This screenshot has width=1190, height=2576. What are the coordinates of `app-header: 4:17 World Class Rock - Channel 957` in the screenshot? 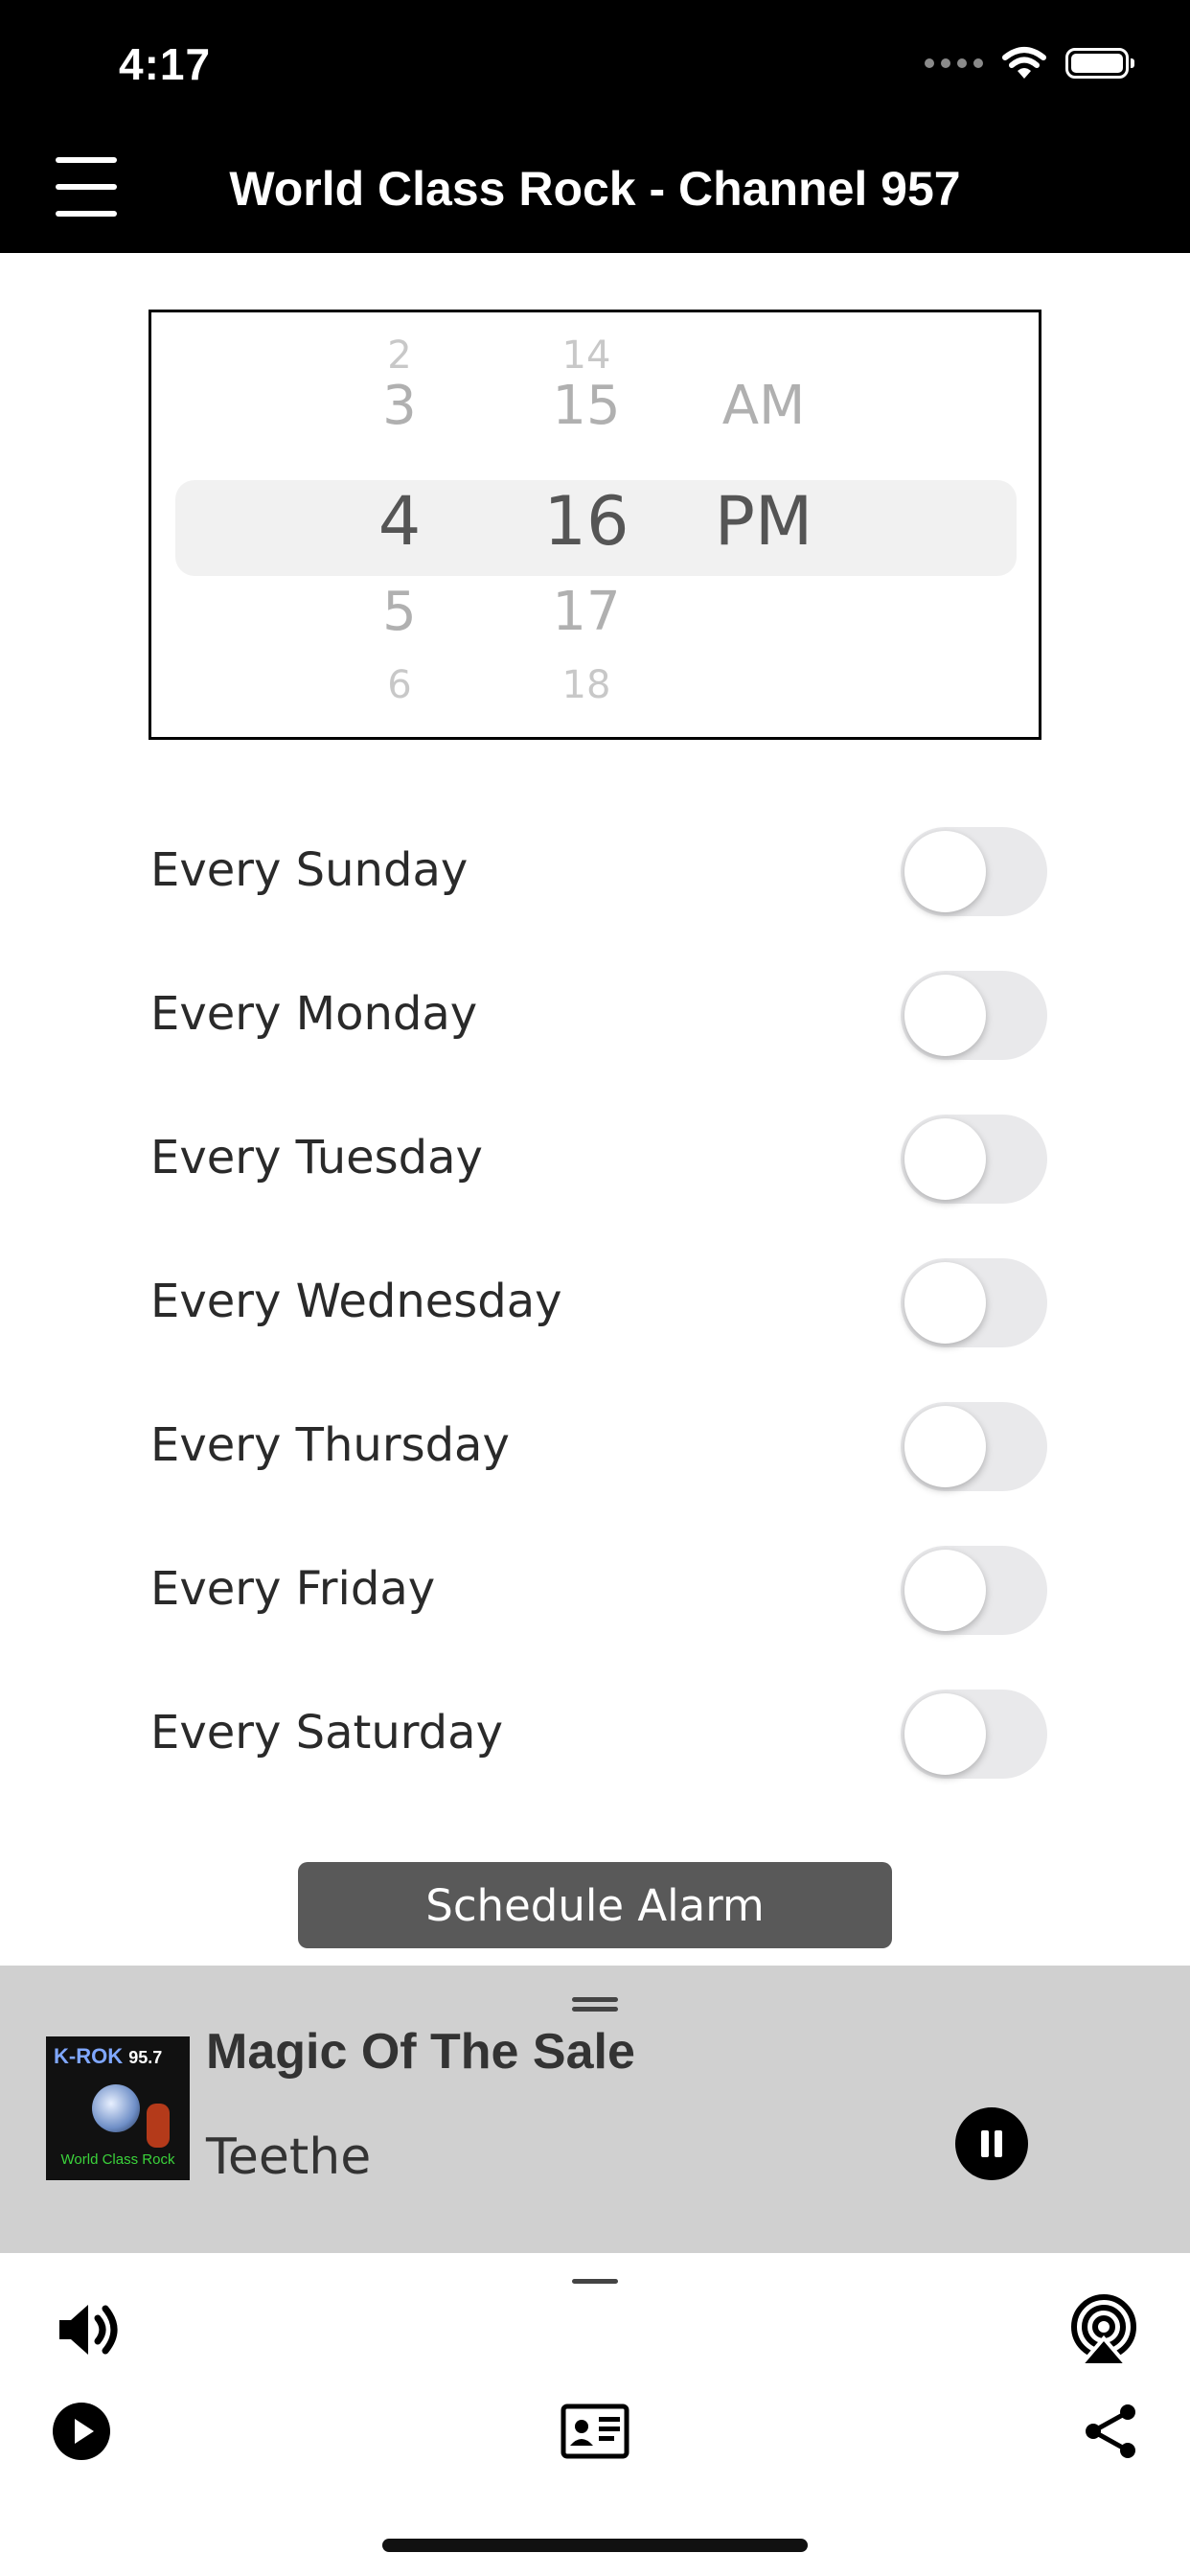 It's located at (595, 126).